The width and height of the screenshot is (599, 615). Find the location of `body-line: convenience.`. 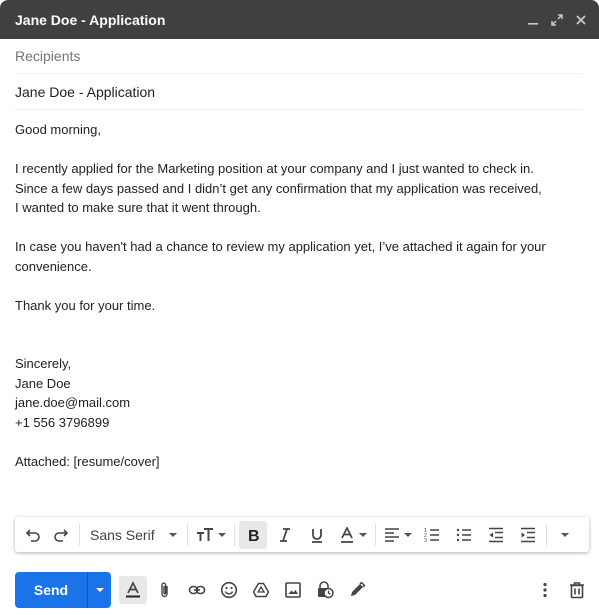

body-line: convenience. is located at coordinates (53, 266).